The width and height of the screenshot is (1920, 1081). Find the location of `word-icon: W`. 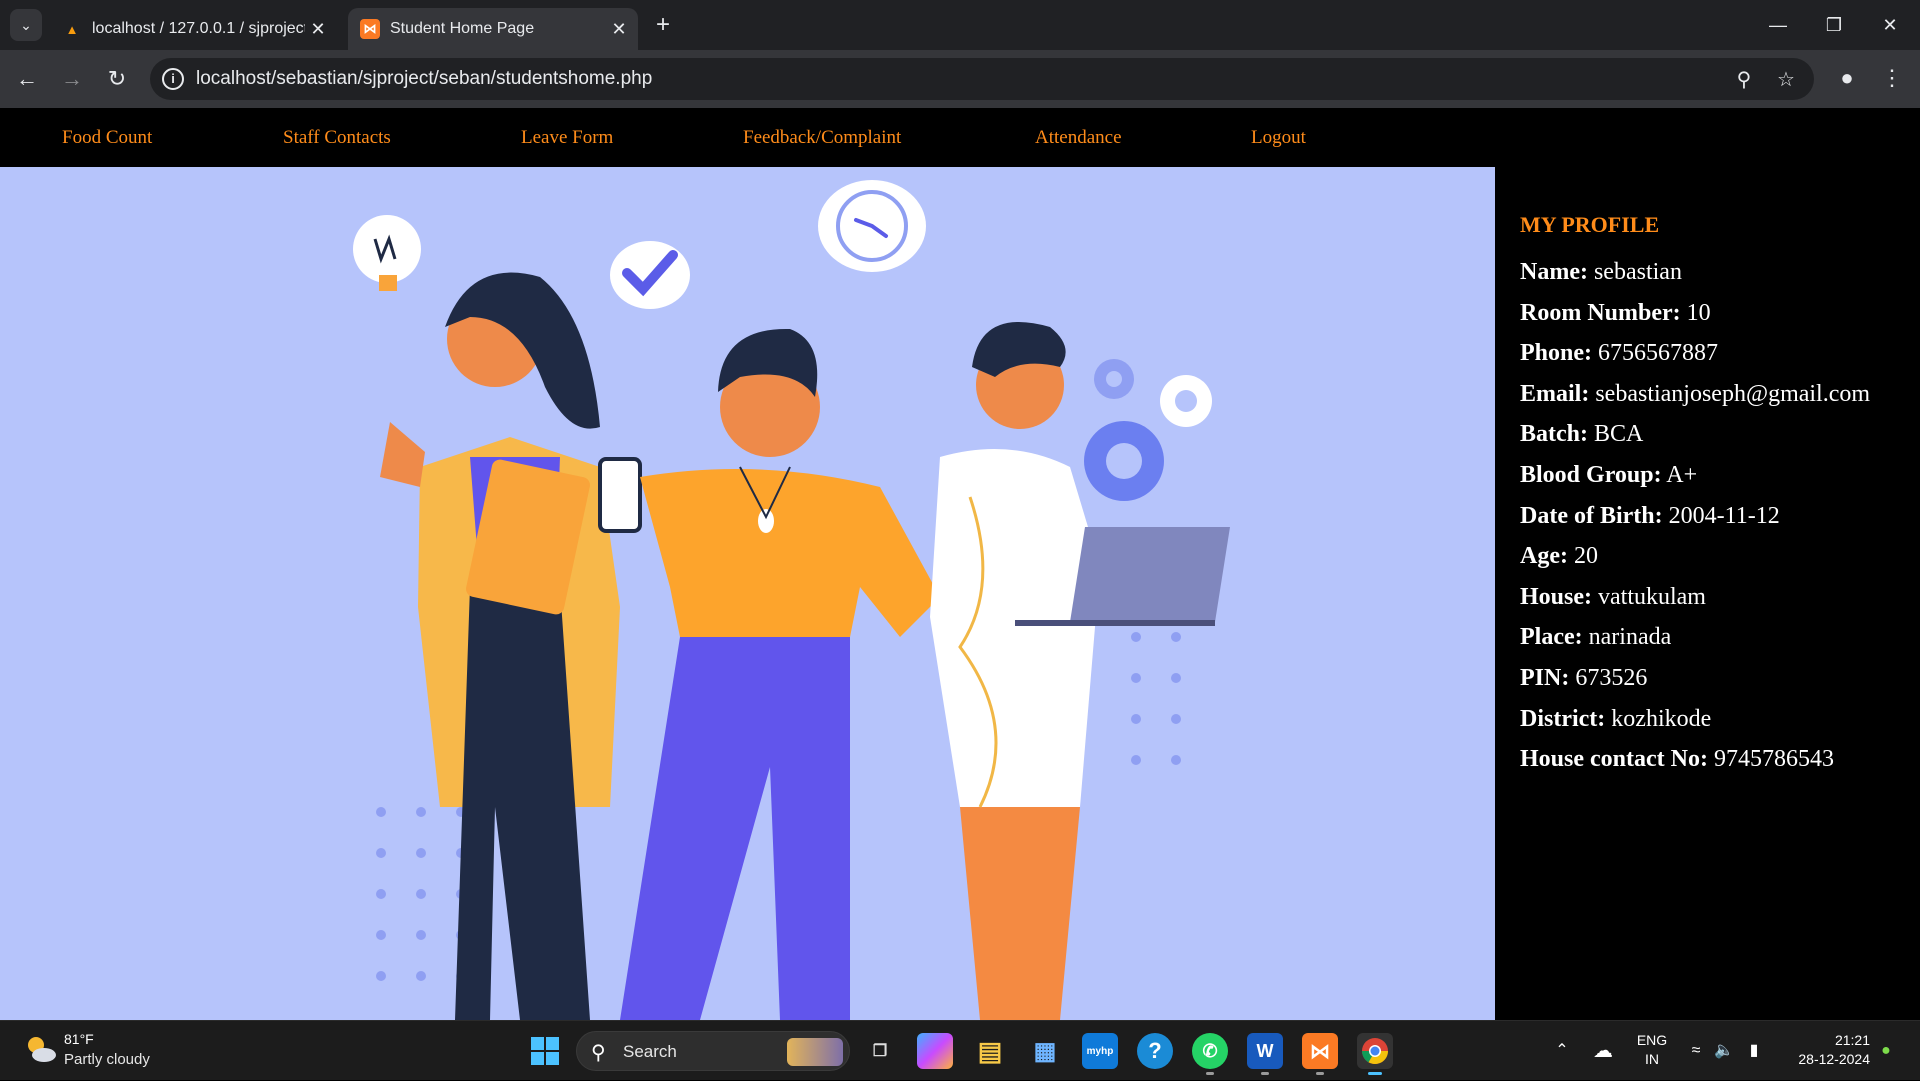

word-icon: W is located at coordinates (1265, 1054).